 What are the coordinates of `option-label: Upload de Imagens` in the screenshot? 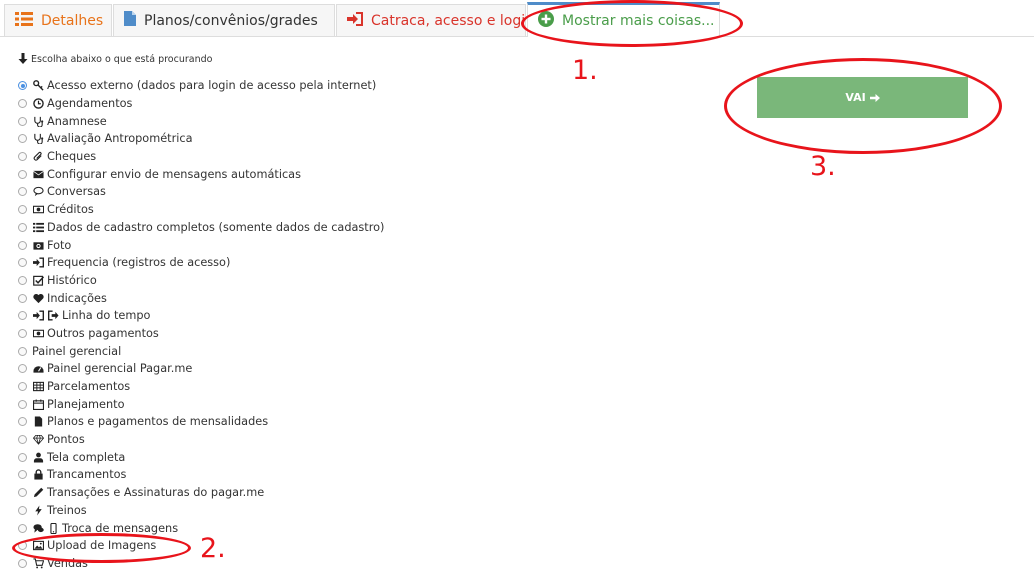 It's located at (102, 546).